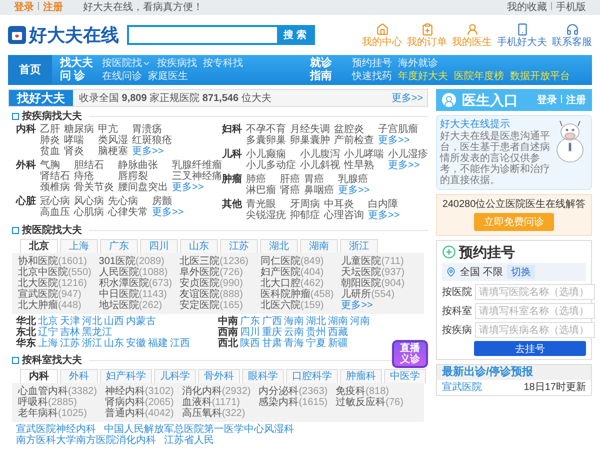  Describe the element at coordinates (152, 140) in the screenshot. I see `disease-link: 红斑狼疮` at that location.